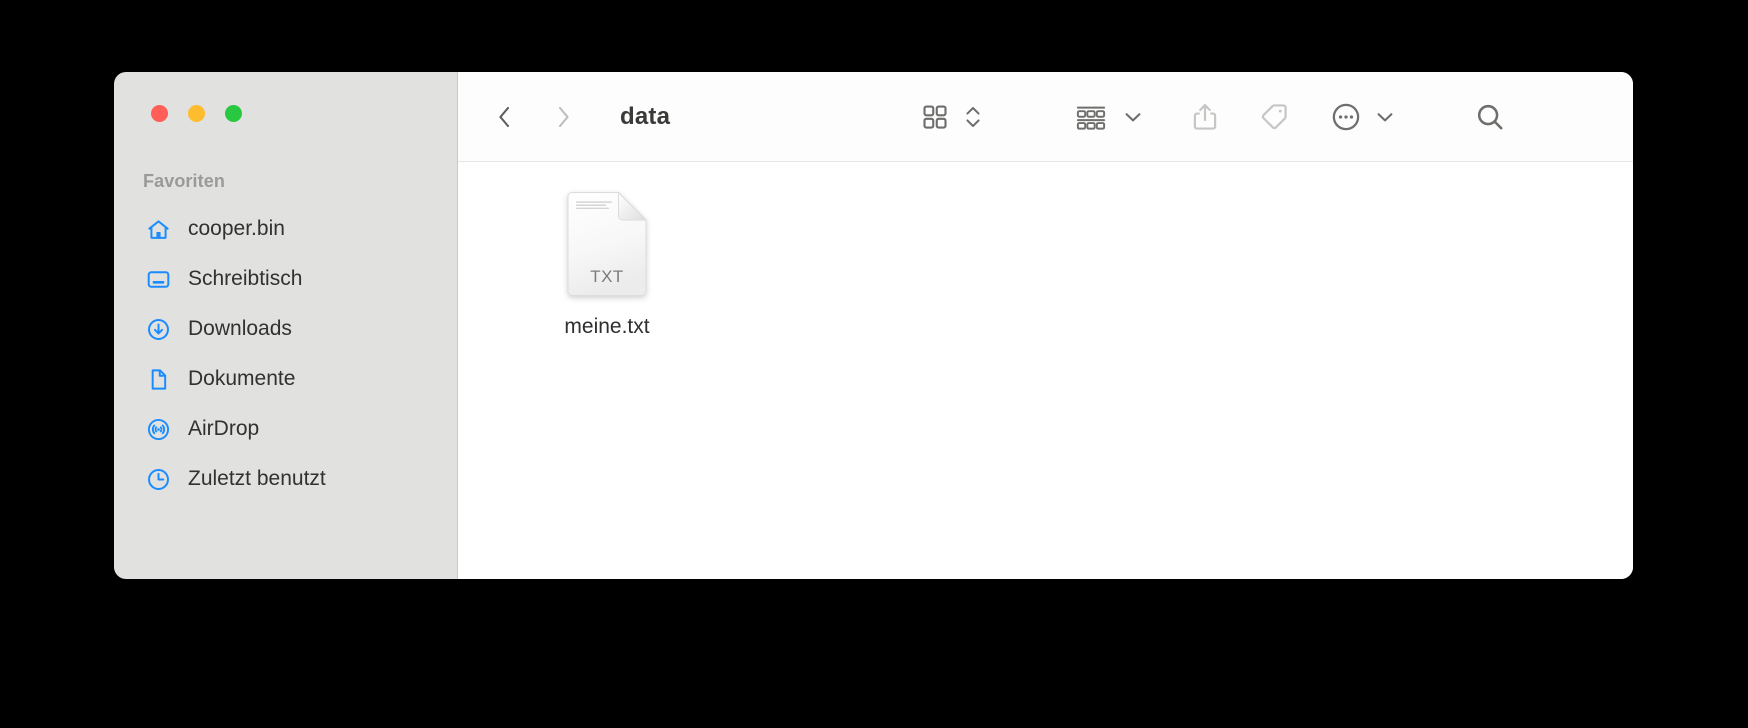  What do you see at coordinates (563, 117) in the screenshot?
I see `forward-button` at bounding box center [563, 117].